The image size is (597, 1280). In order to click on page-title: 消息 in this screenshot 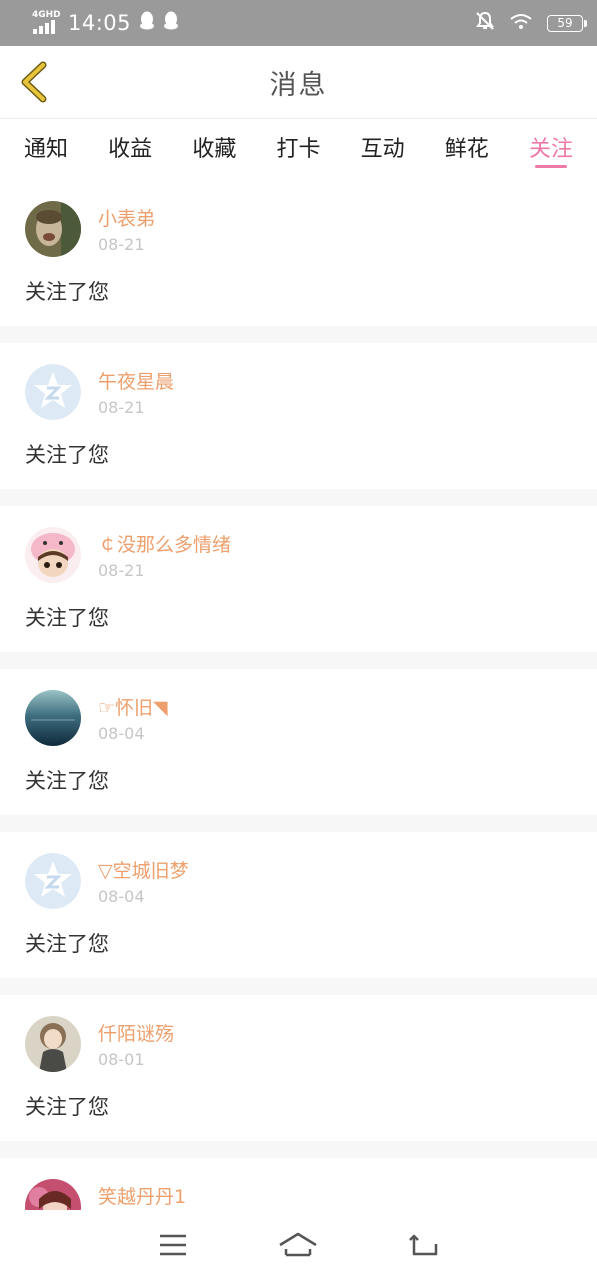, I will do `click(298, 85)`.